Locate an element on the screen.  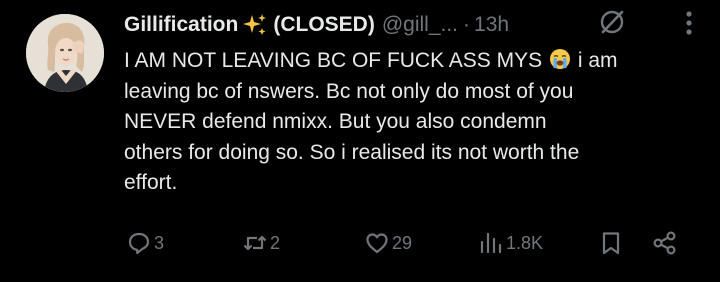
views-count: 1.8K is located at coordinates (525, 242).